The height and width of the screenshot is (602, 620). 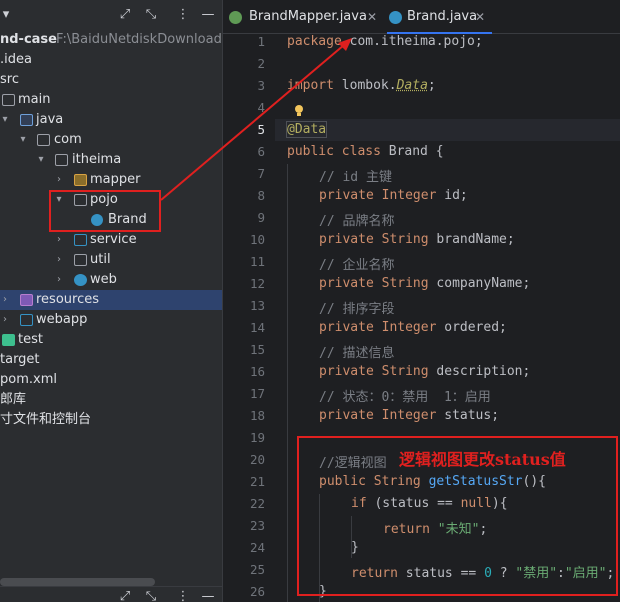 What do you see at coordinates (261, 107) in the screenshot?
I see `line-number: 4` at bounding box center [261, 107].